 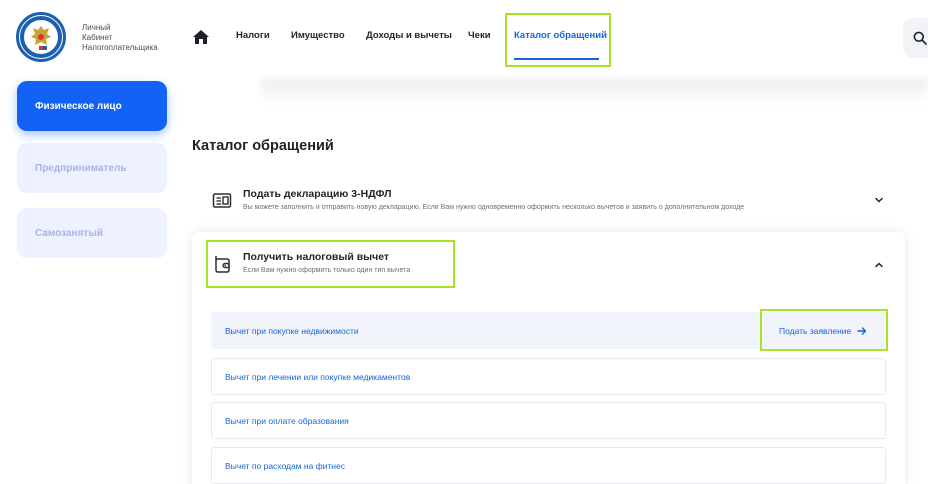 I want to click on deduction-item-label: Вычет при оплате образования, so click(x=287, y=420).